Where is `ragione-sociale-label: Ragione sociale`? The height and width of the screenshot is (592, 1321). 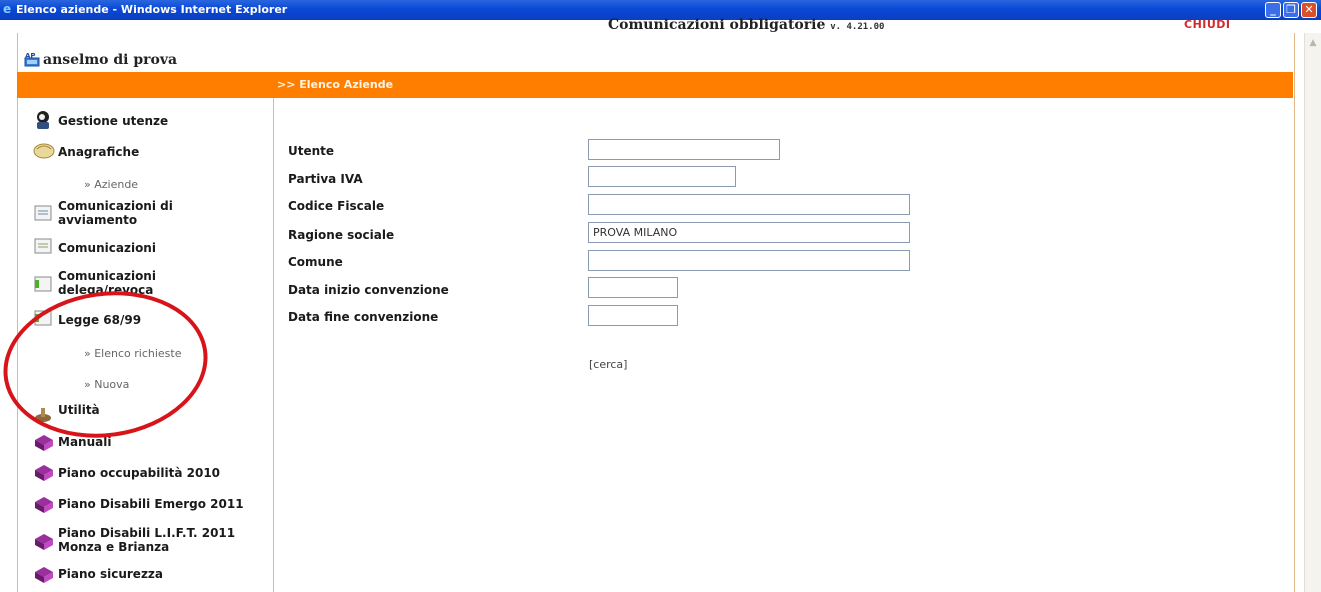
ragione-sociale-label: Ragione sociale is located at coordinates (341, 235).